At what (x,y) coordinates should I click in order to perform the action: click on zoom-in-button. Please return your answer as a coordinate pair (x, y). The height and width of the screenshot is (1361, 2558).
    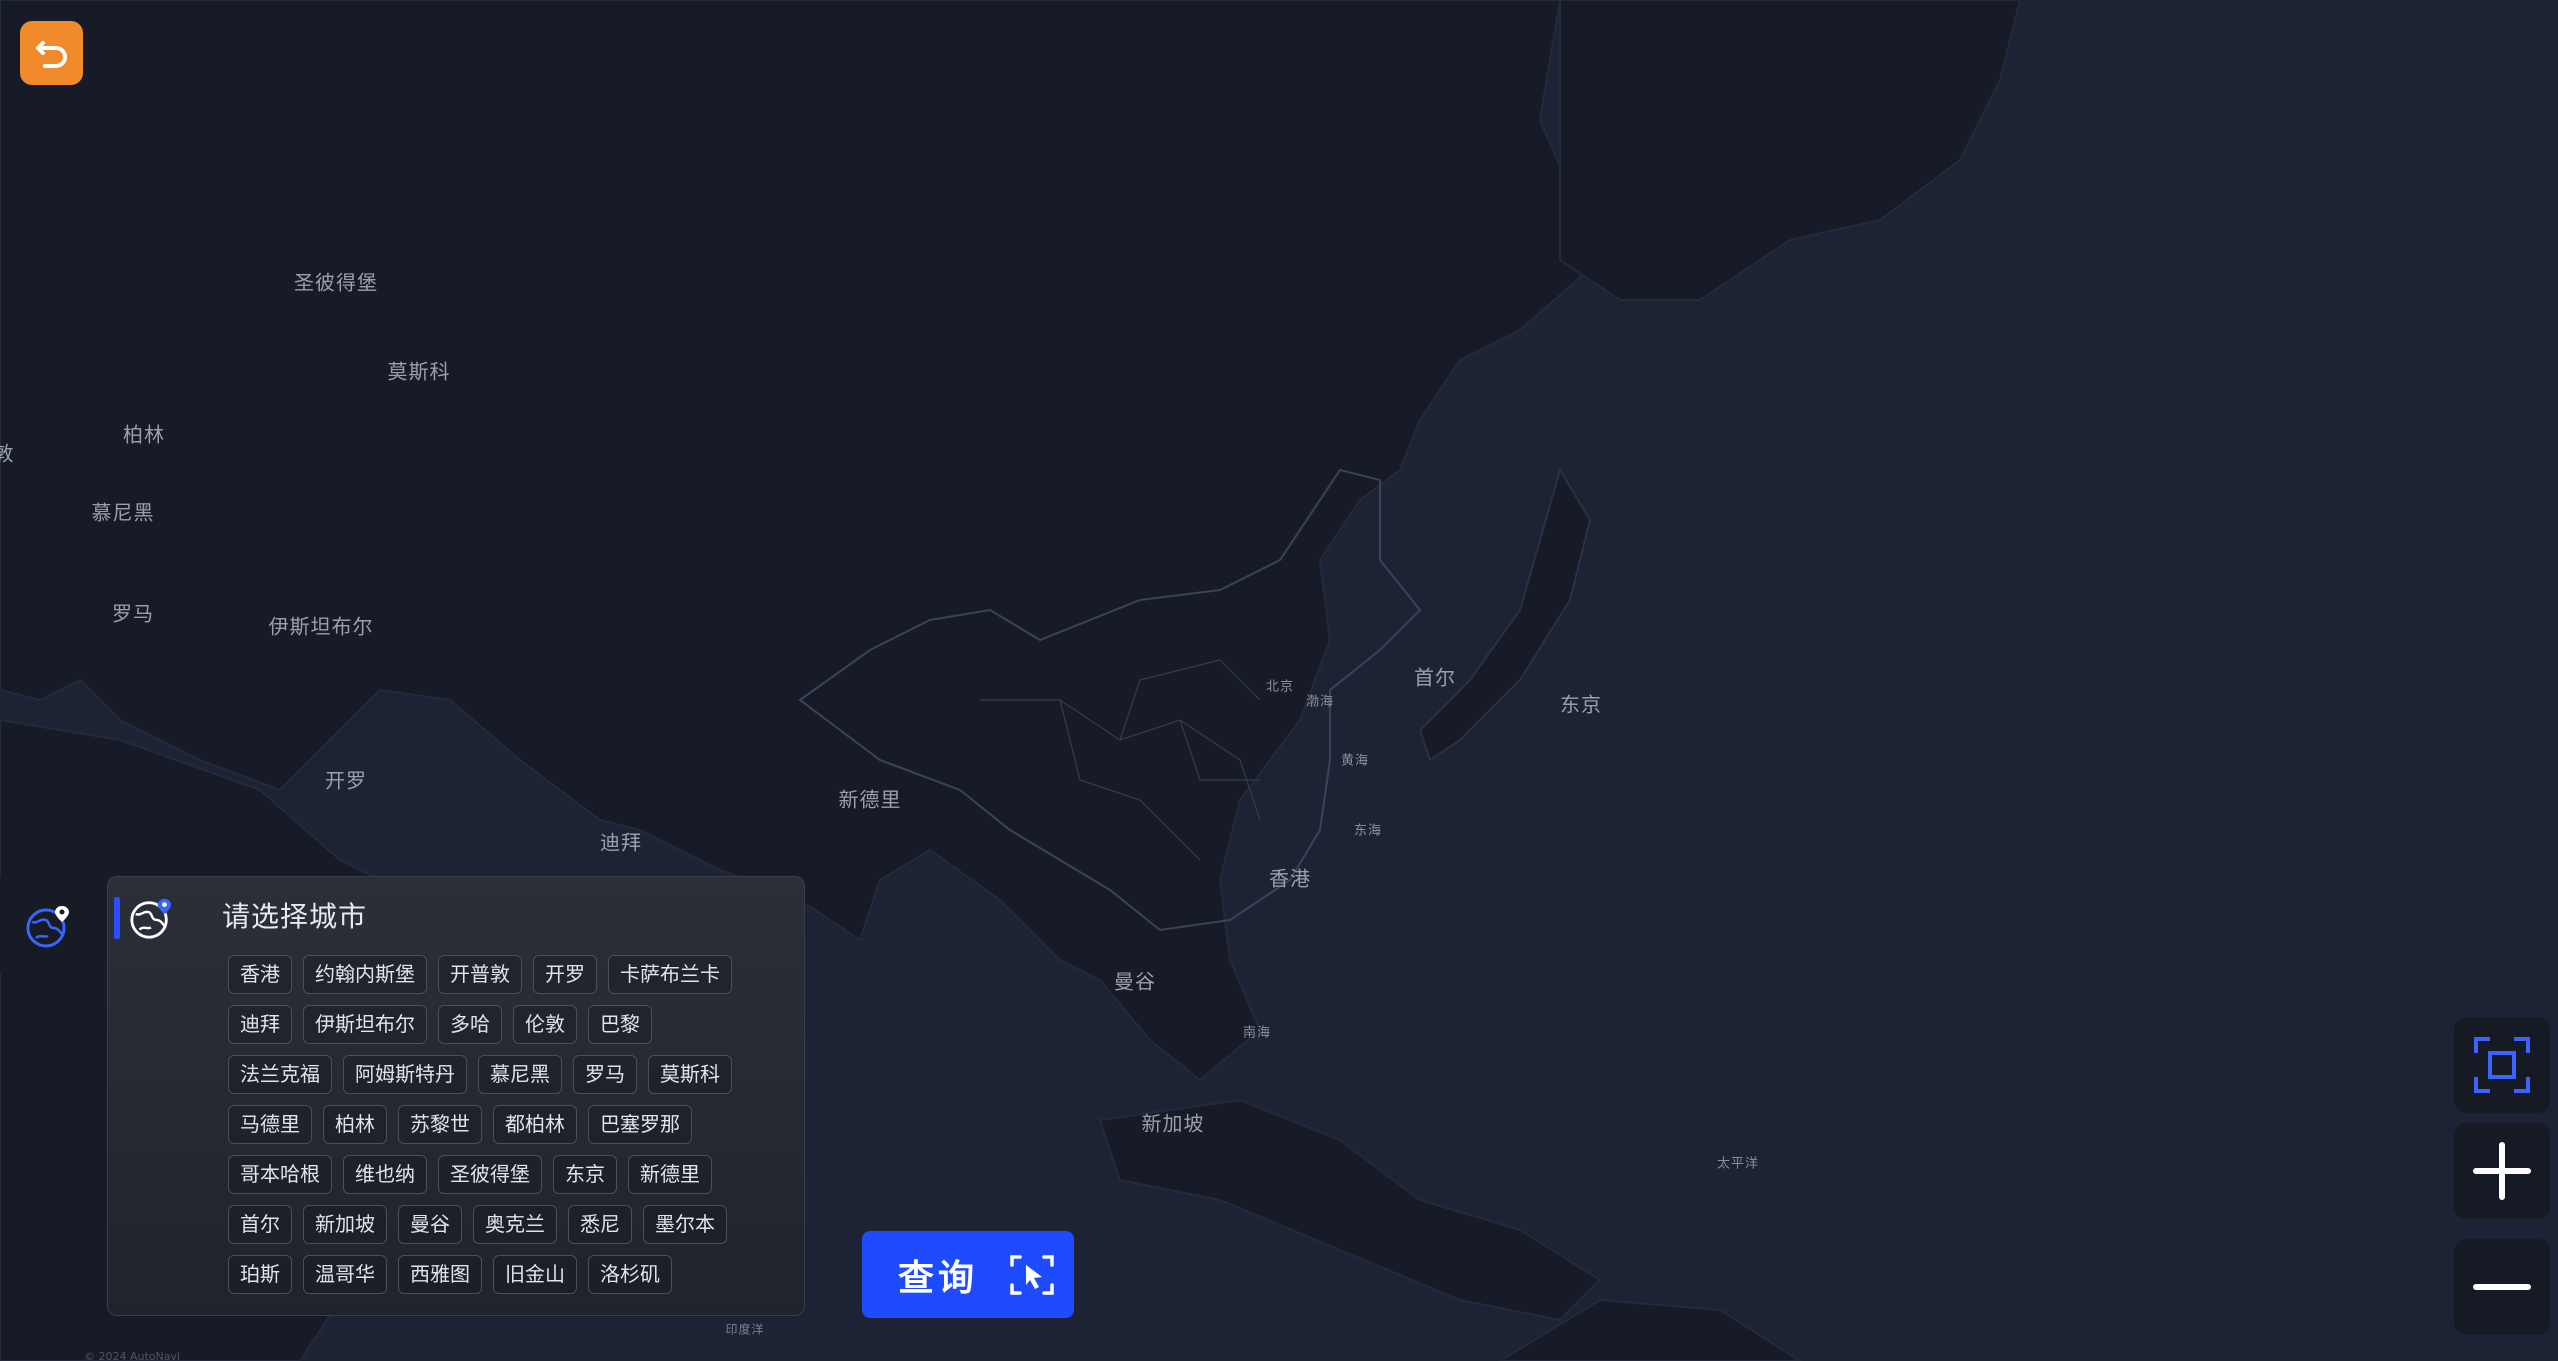
    Looking at the image, I should click on (2502, 1171).